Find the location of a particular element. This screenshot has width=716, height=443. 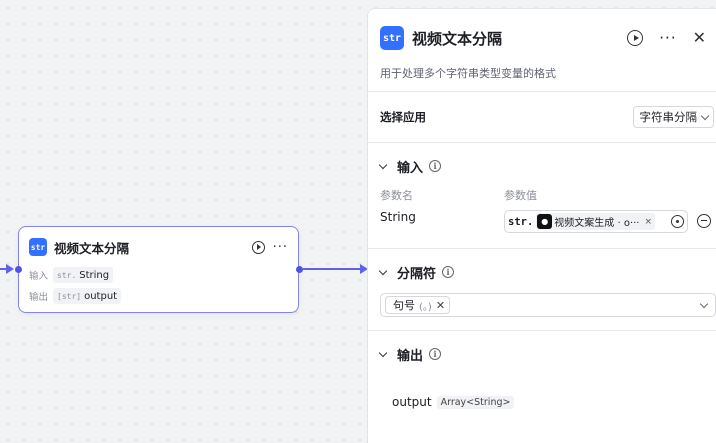

variable-ref-label: 视频文案生成 · o··· is located at coordinates (597, 223).